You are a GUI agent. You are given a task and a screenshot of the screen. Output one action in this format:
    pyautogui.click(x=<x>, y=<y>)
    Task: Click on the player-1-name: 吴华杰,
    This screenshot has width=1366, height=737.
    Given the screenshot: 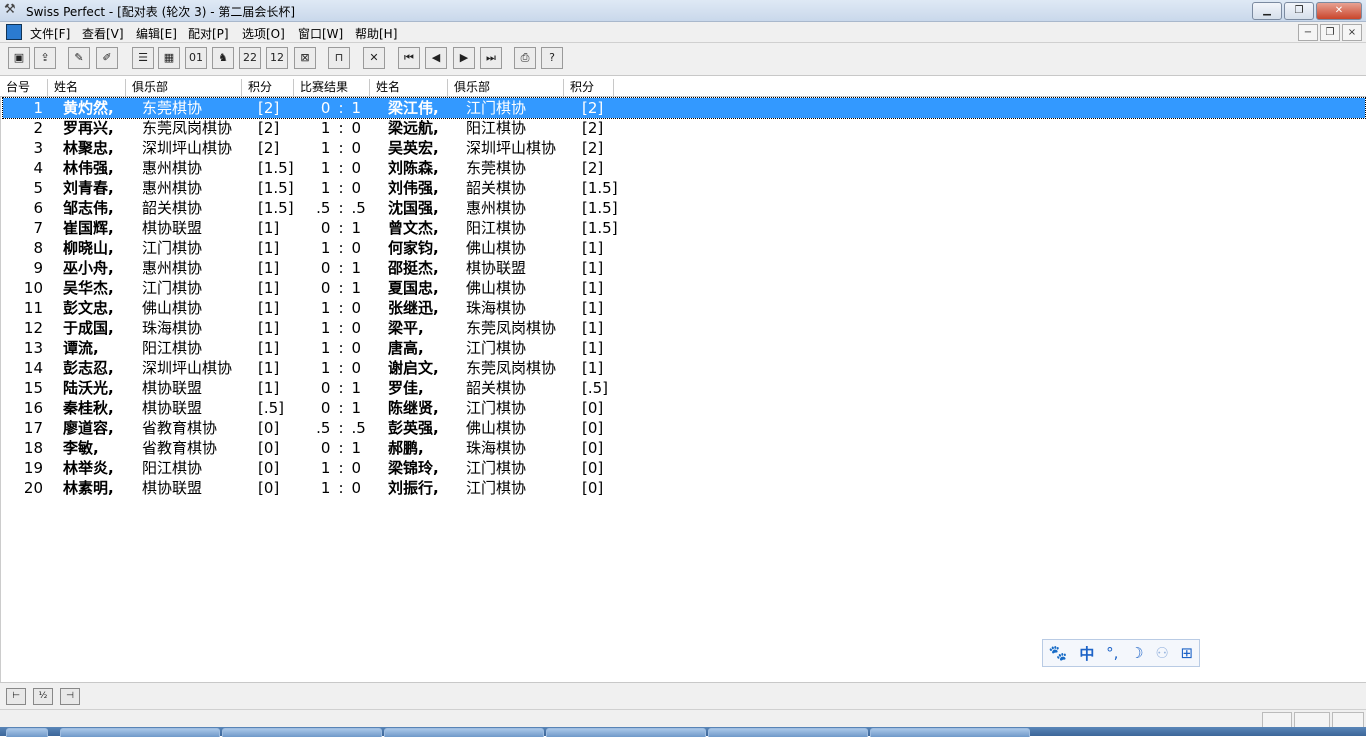 What is the action you would take?
    pyautogui.click(x=88, y=288)
    